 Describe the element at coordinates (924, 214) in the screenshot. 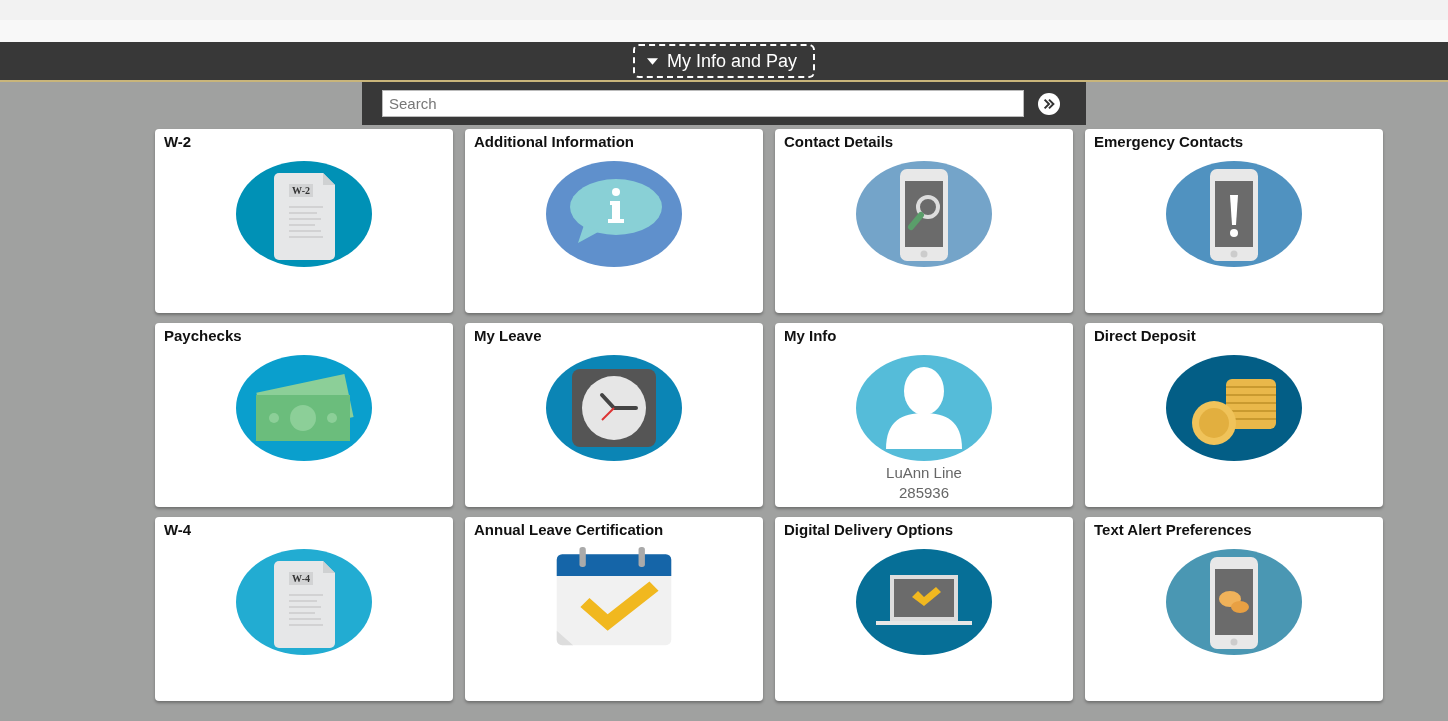

I see `phone-search-icon` at that location.